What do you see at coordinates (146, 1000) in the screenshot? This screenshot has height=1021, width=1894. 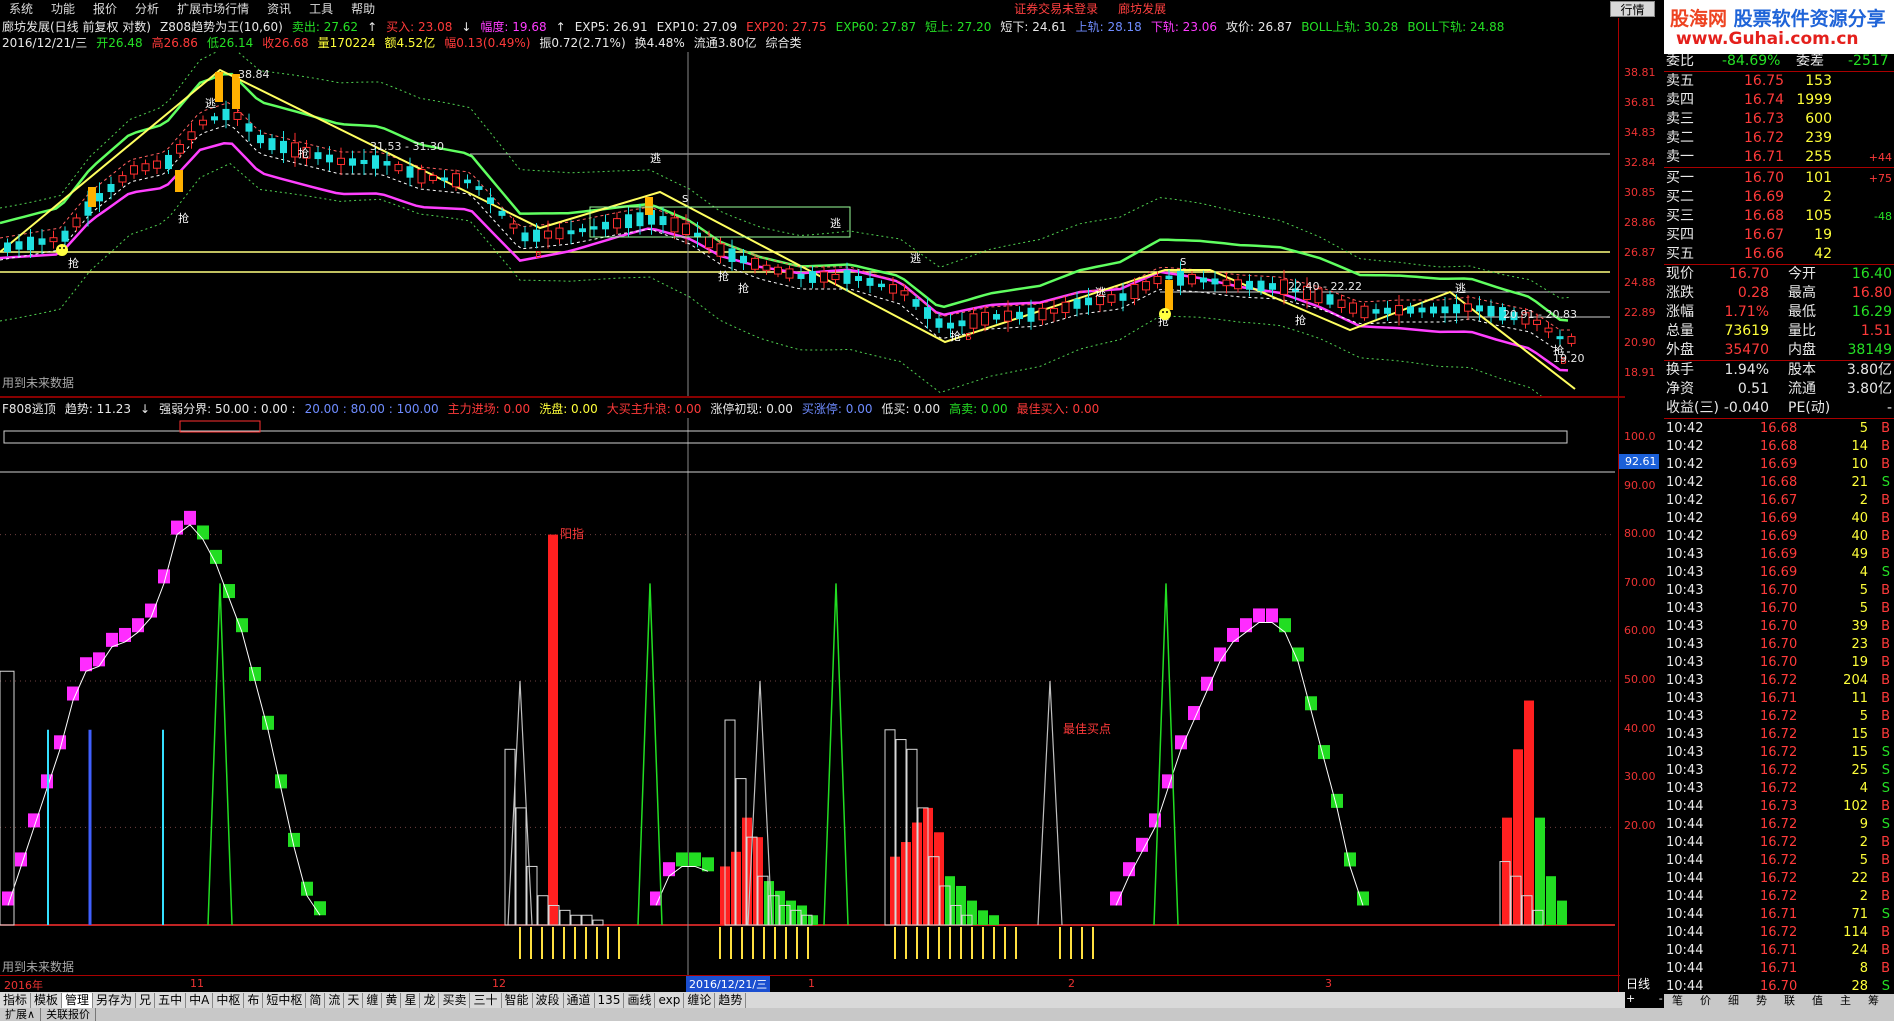 I see `indicator-tab: 兄` at bounding box center [146, 1000].